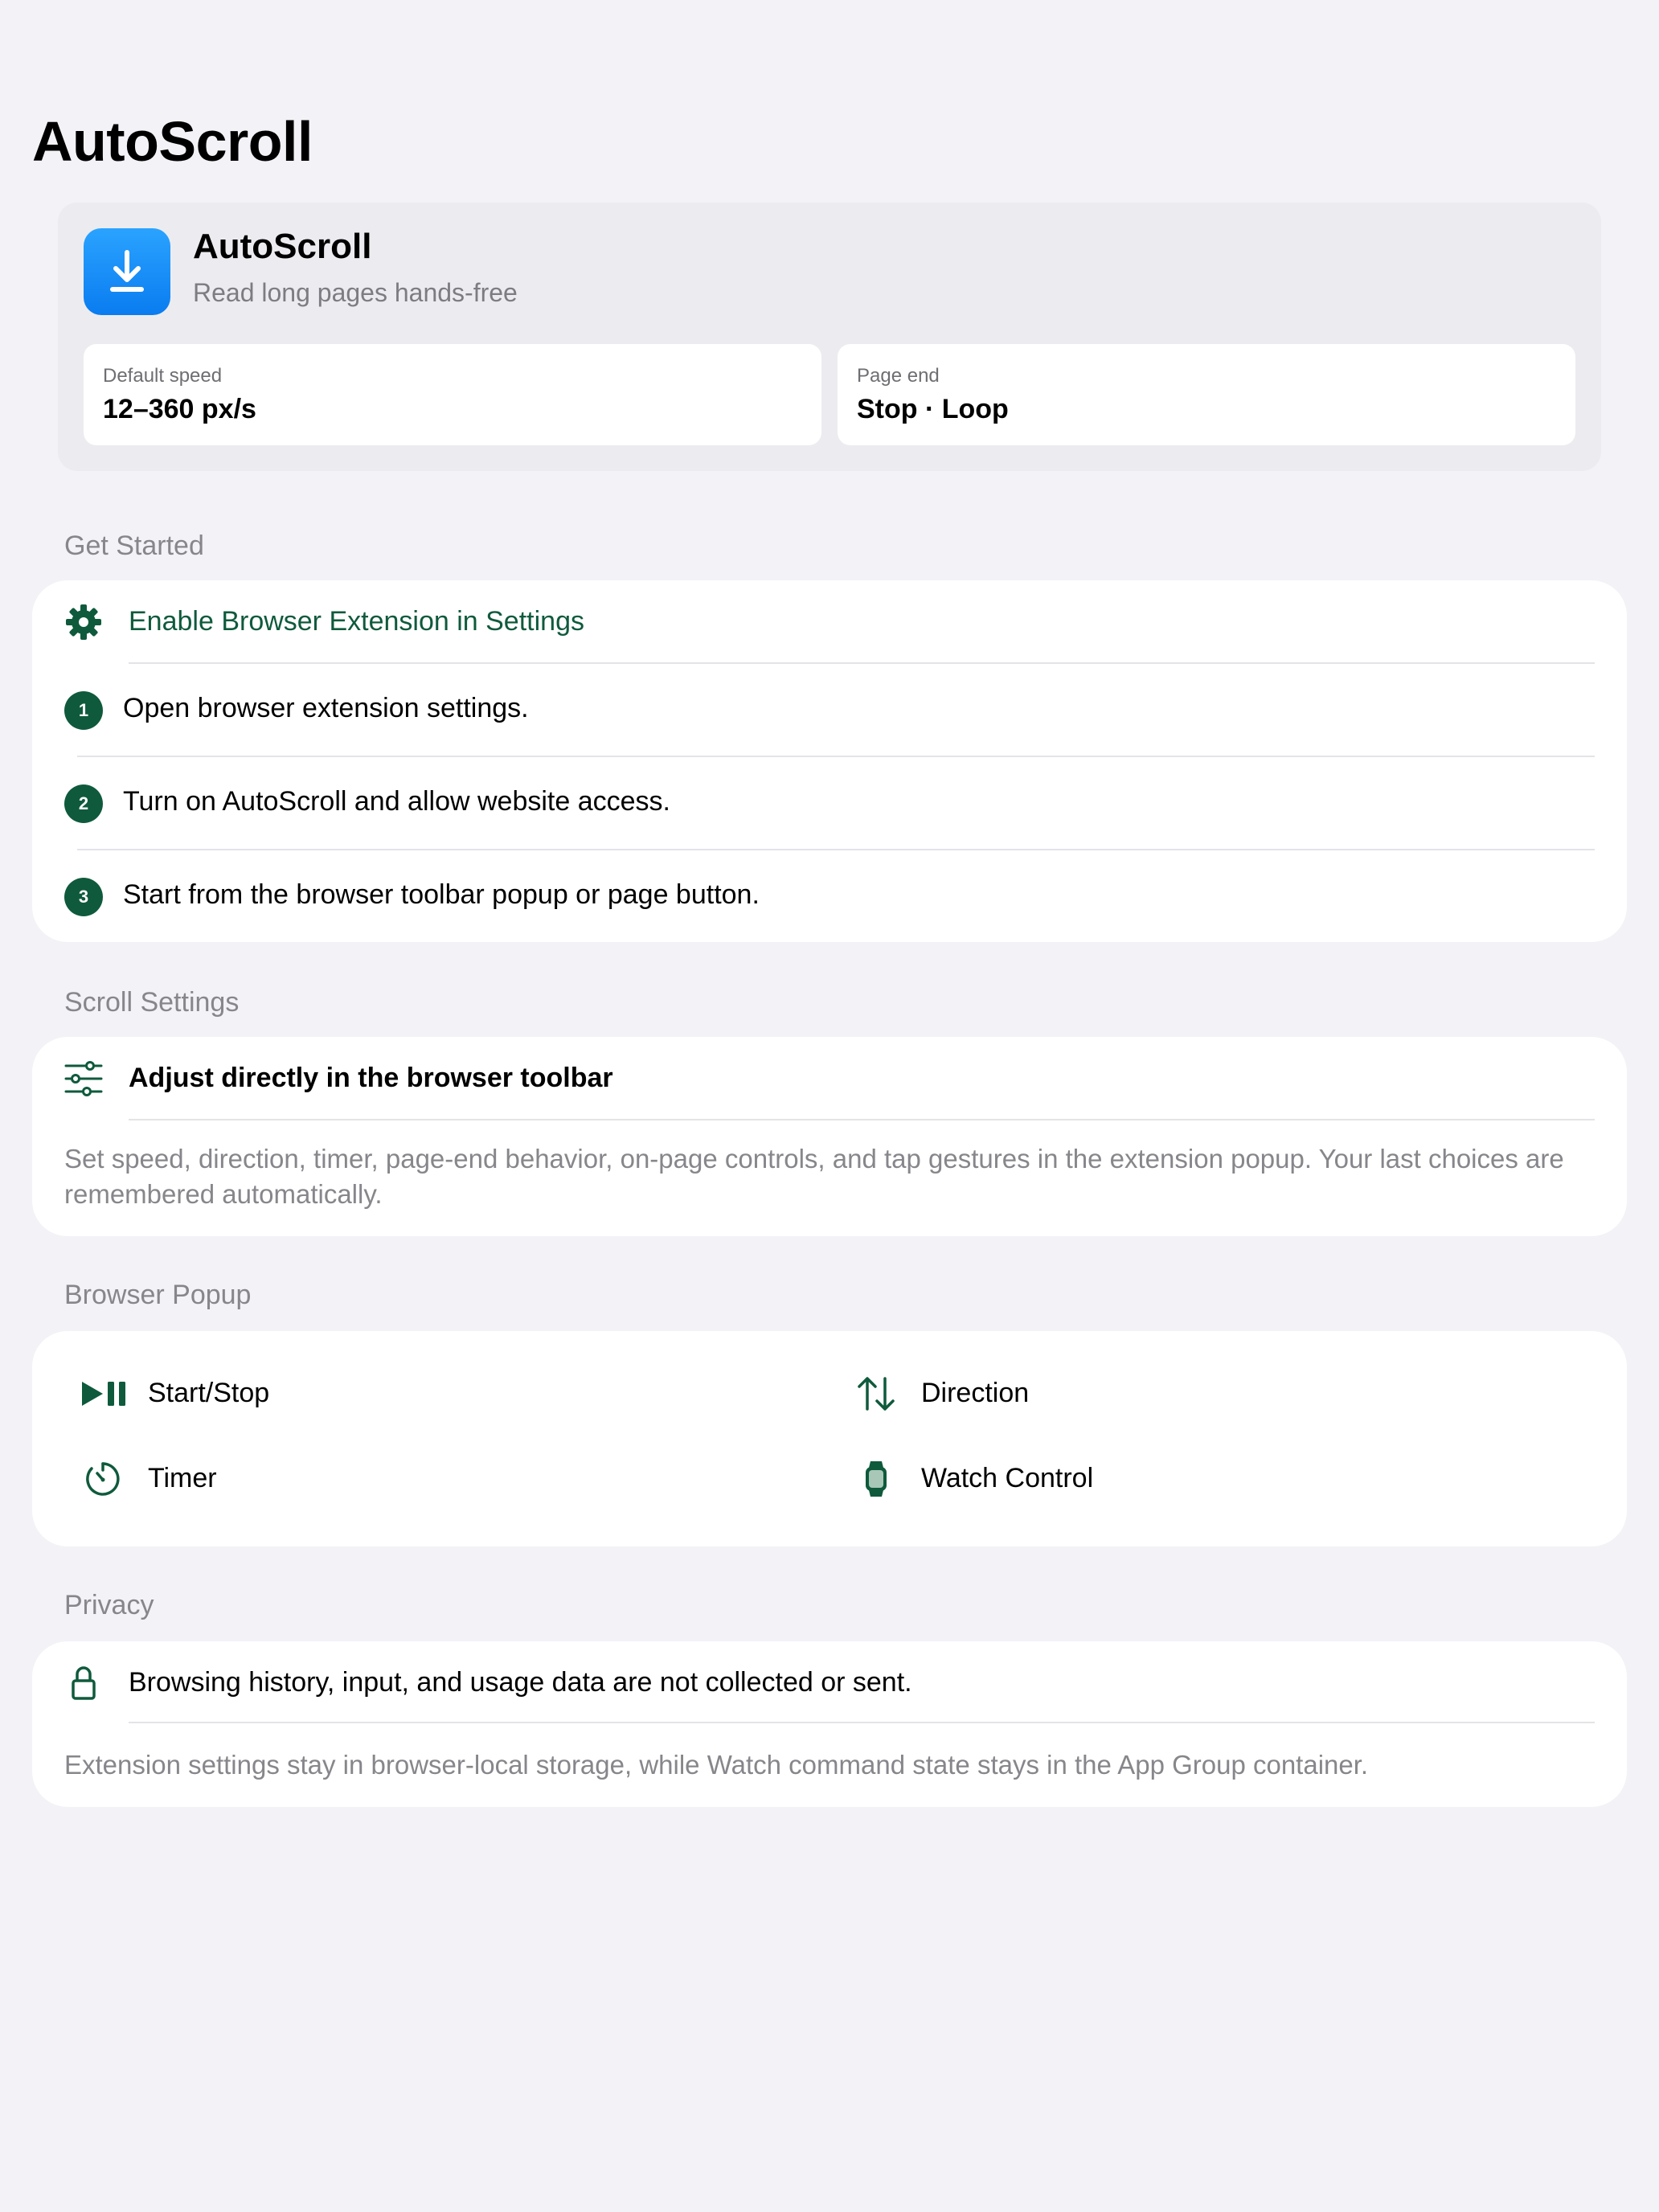 The height and width of the screenshot is (2212, 1659). Describe the element at coordinates (1197, 1478) in the screenshot. I see `popup-feature-watch-control: Watch Control` at that location.